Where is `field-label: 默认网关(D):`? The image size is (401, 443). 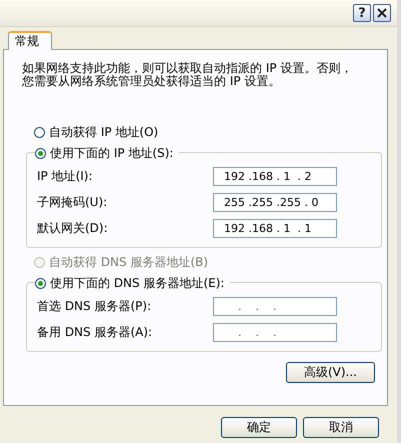 field-label: 默认网关(D): is located at coordinates (73, 228).